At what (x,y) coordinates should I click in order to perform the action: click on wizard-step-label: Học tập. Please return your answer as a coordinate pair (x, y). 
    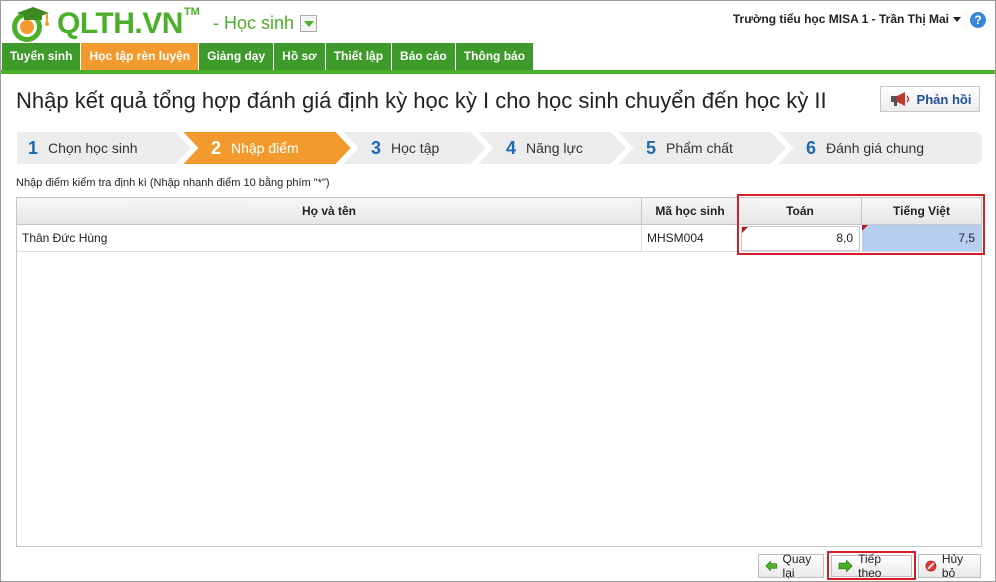
    Looking at the image, I should click on (415, 148).